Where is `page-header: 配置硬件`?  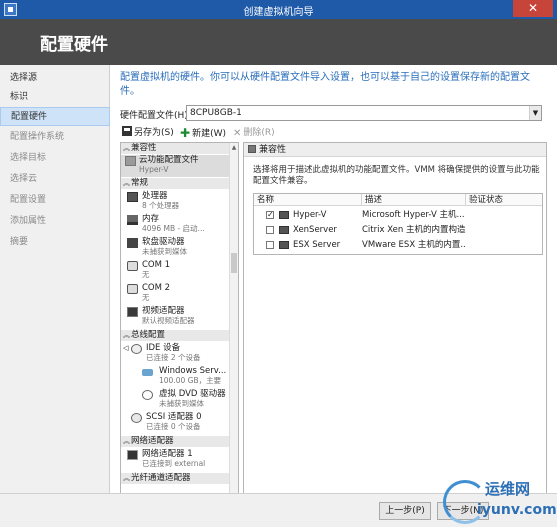 page-header: 配置硬件 is located at coordinates (278, 42).